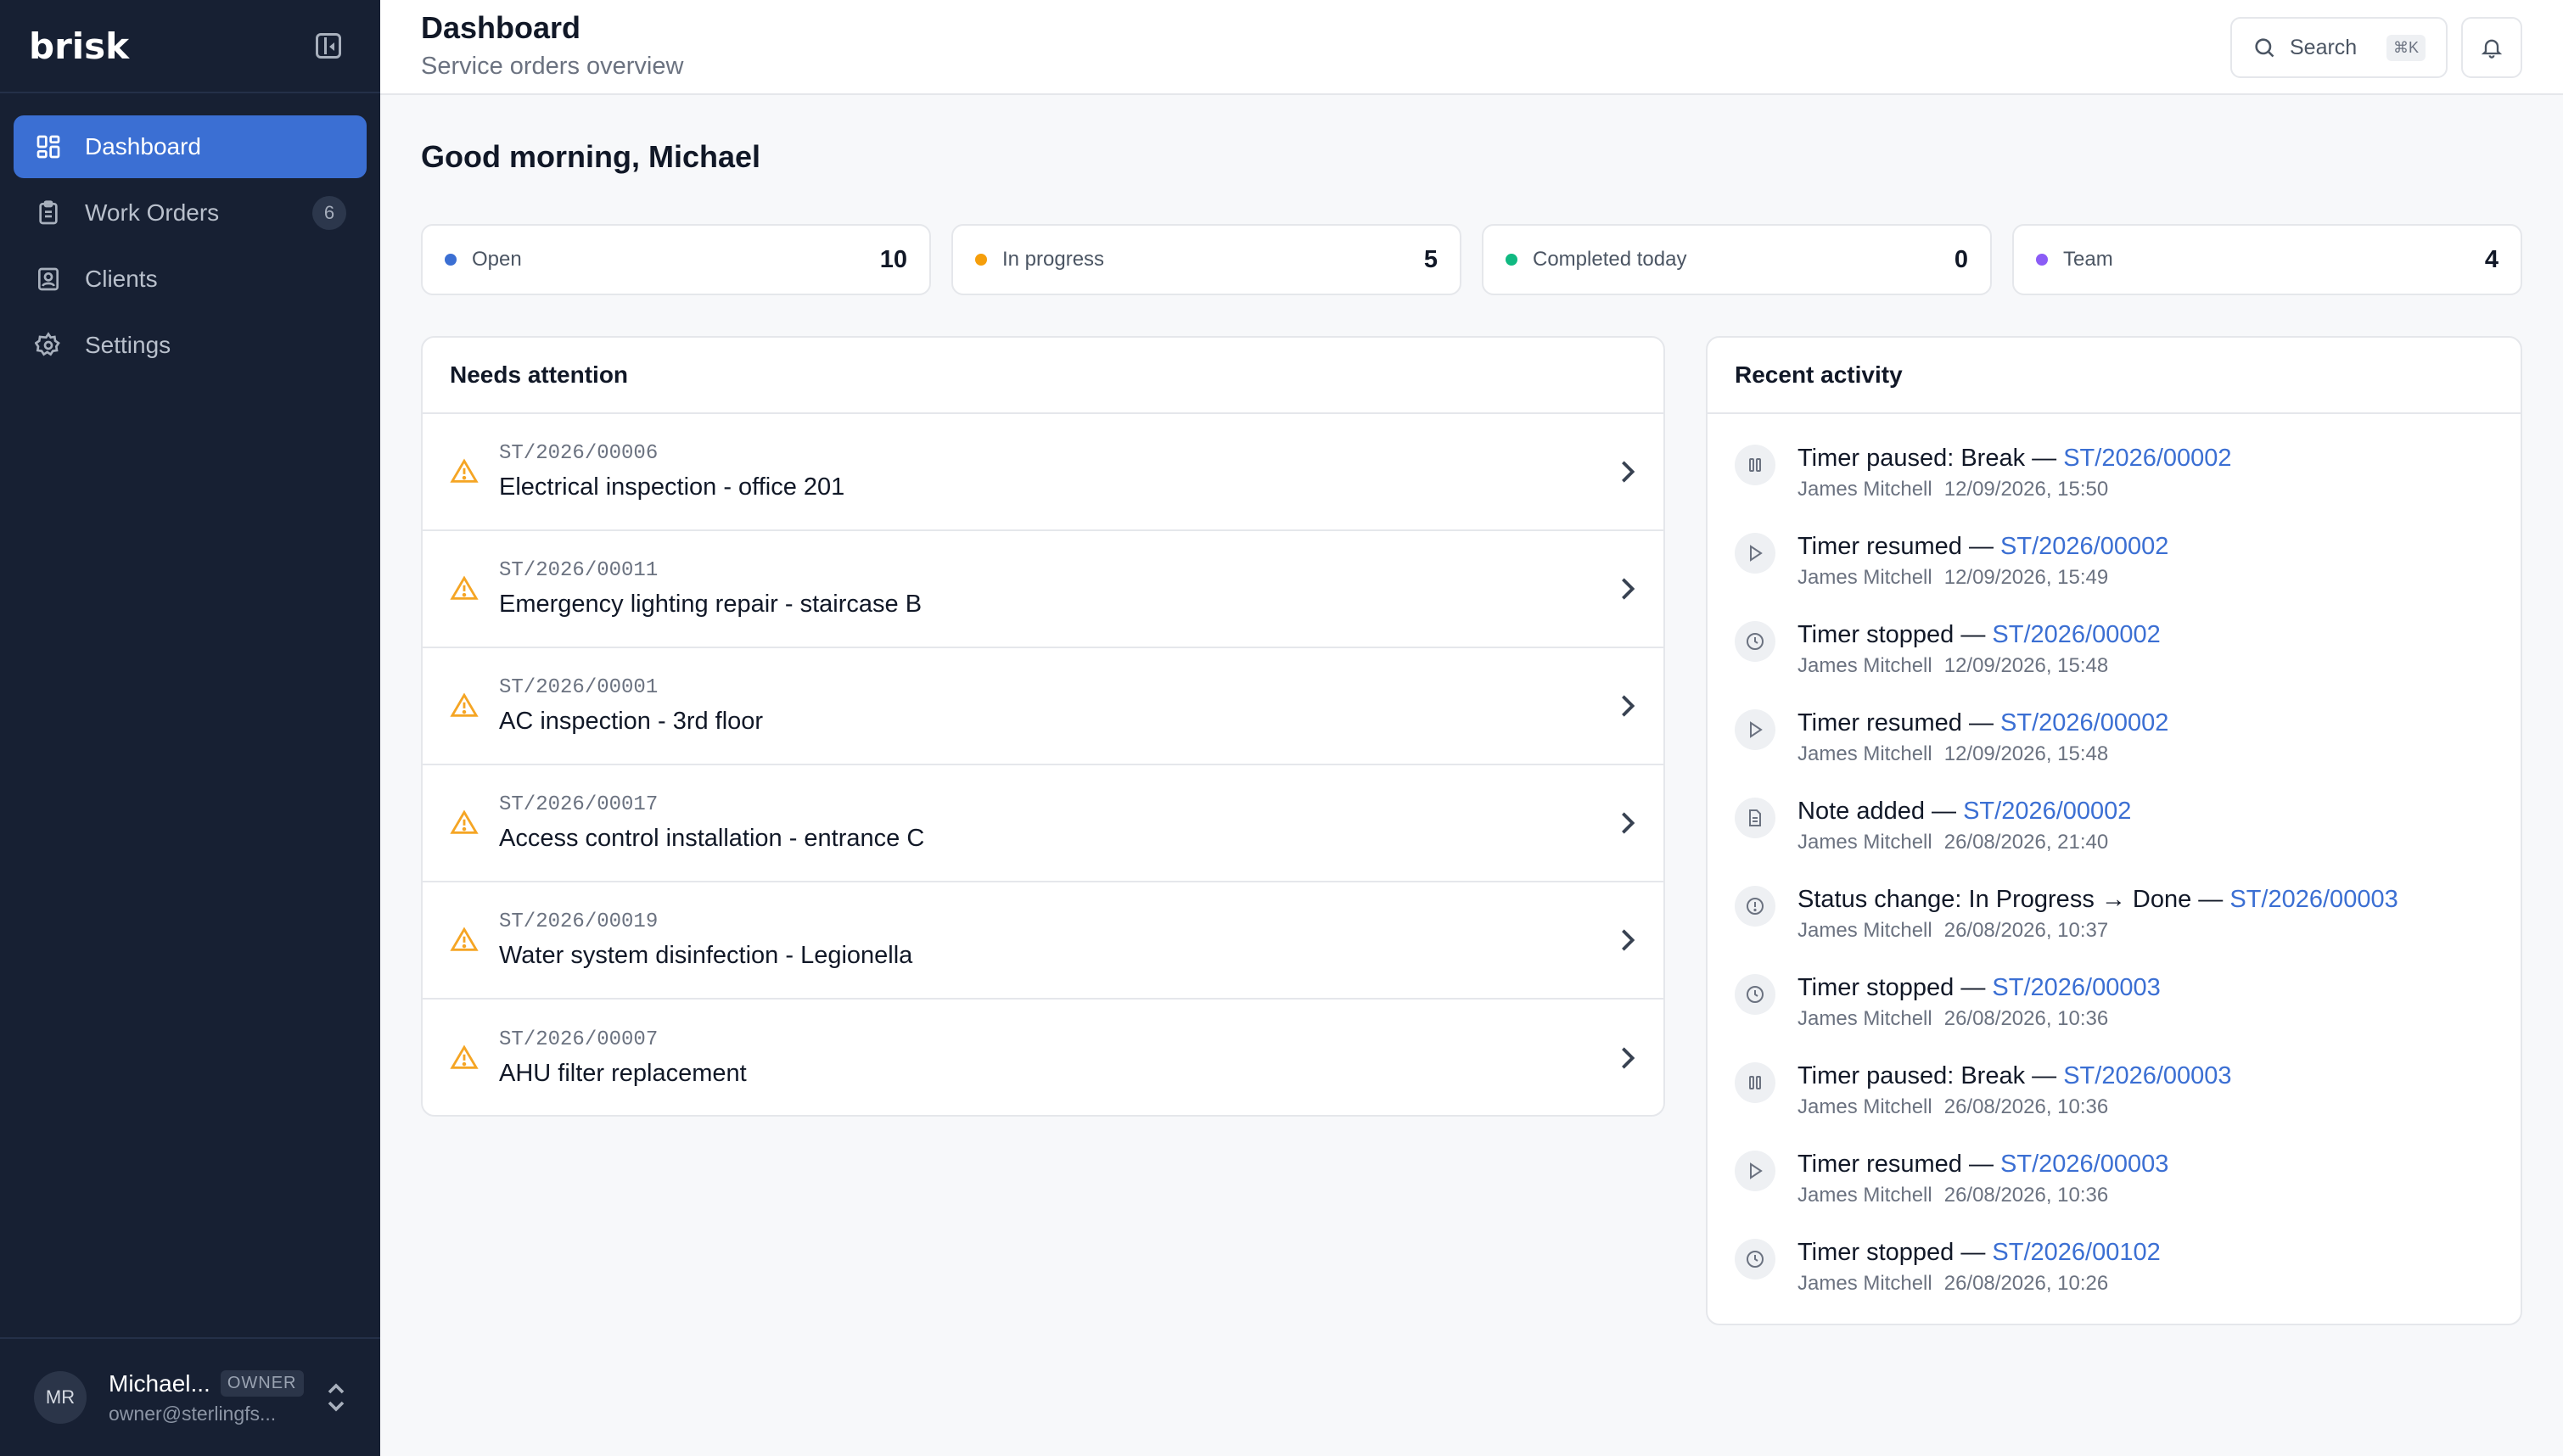 Image resolution: width=2563 pixels, height=1456 pixels. Describe the element at coordinates (501, 27) in the screenshot. I see `page-title: Dashboard` at that location.